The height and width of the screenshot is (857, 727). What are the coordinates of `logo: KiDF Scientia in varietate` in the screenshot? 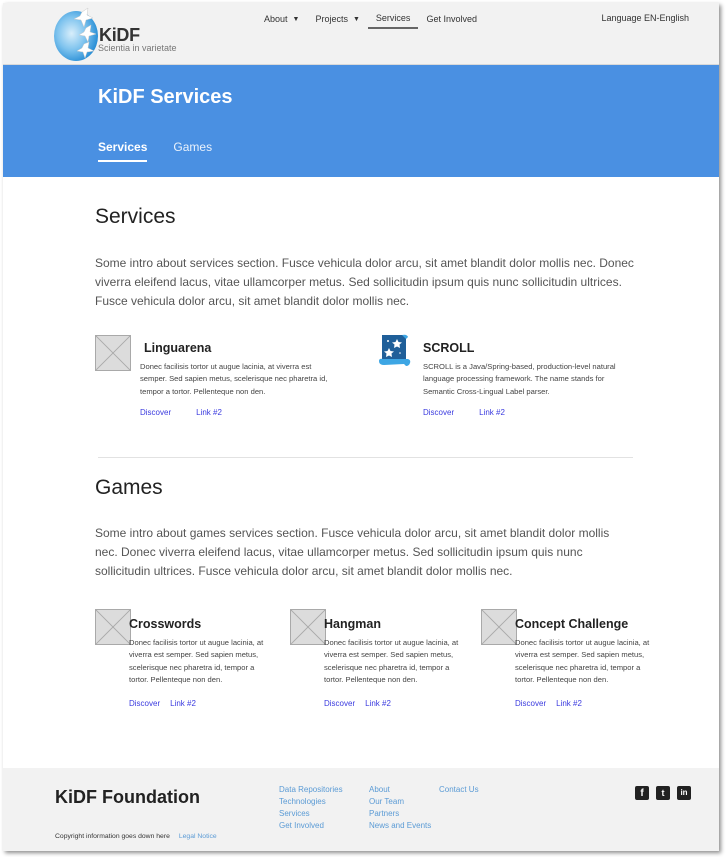 It's located at (122, 34).